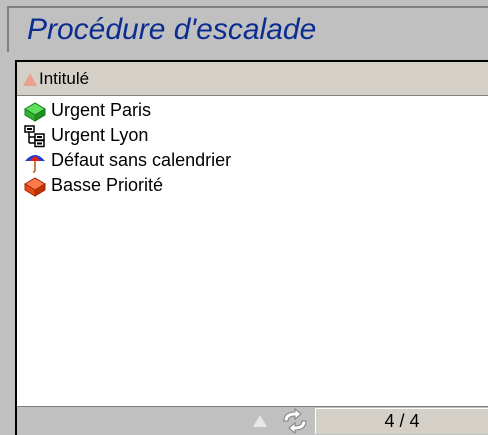 This screenshot has height=435, width=488. Describe the element at coordinates (252, 110) in the screenshot. I see `list-item-urgent-paris: Urgent Paris` at that location.